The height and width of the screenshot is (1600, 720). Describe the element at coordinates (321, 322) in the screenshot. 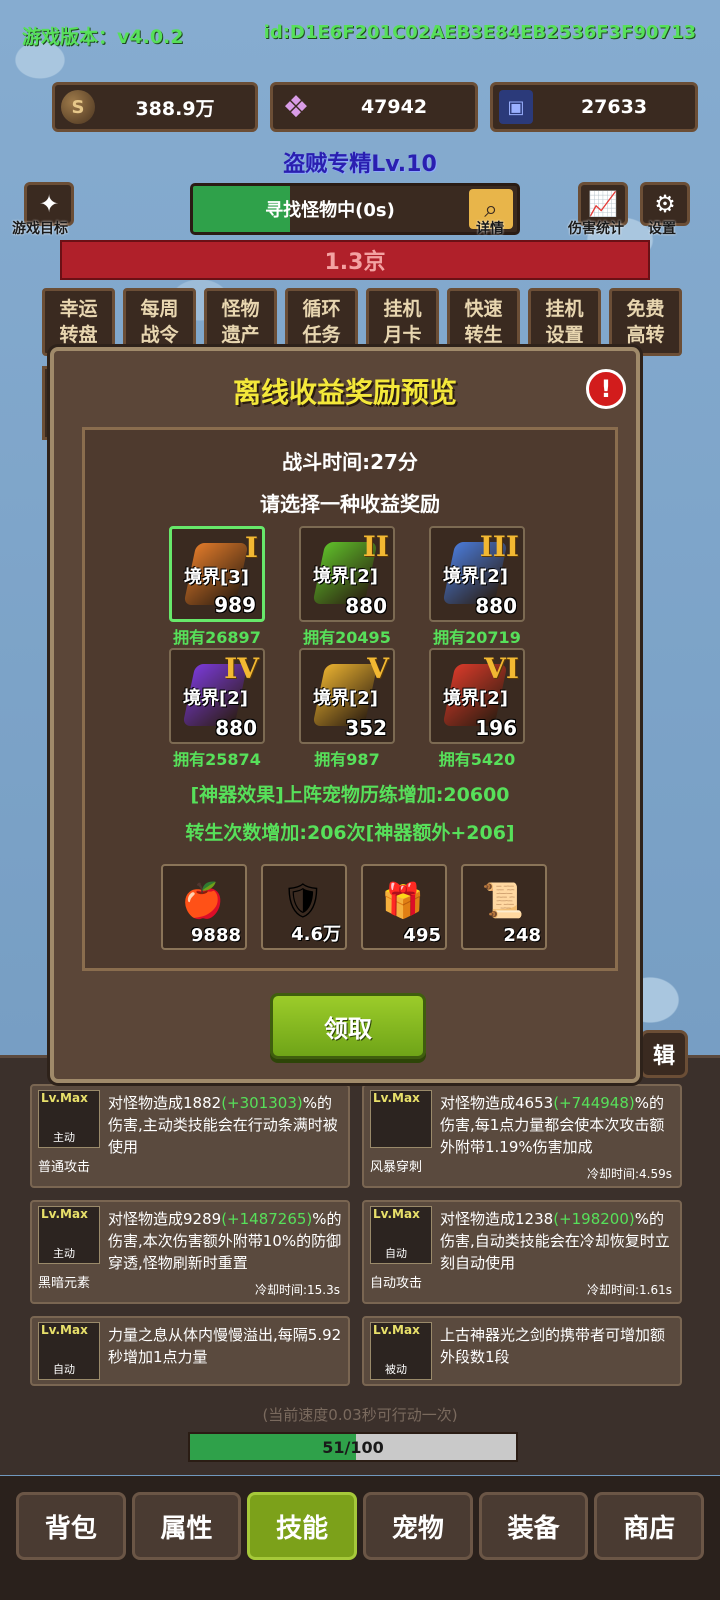

I see `feature-button: 循环 任务` at that location.